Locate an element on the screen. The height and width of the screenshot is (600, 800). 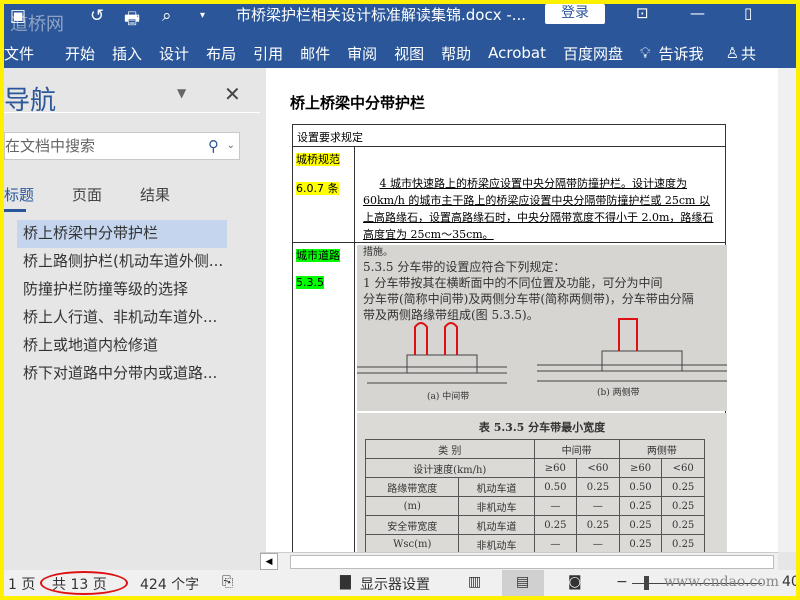
table-cell: (m) is located at coordinates (412, 506).